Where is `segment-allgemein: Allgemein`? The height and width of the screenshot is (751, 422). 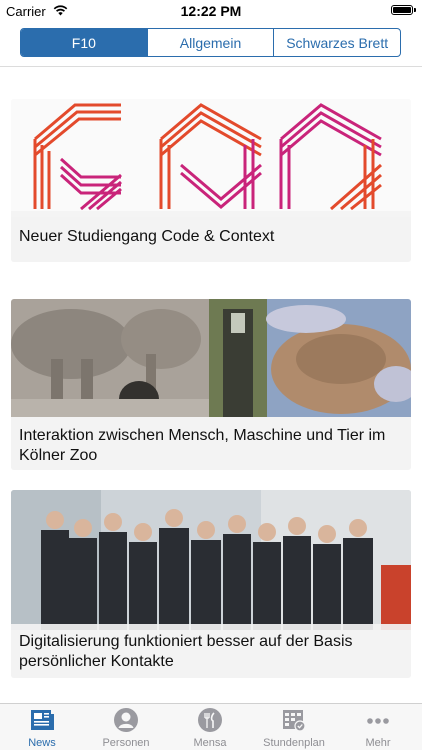
segment-allgemein: Allgemein is located at coordinates (210, 42).